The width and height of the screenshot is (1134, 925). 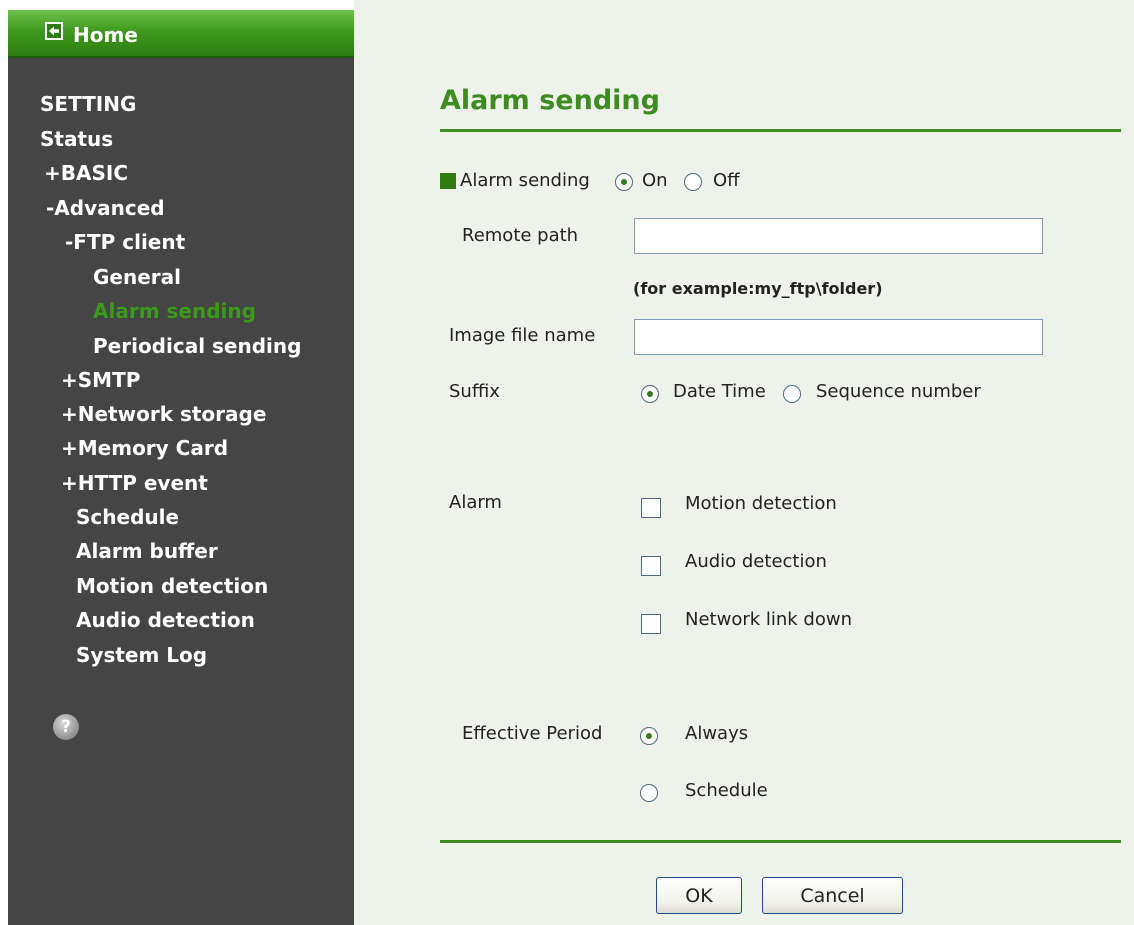 I want to click on motion-detection-label: Motion detection, so click(x=761, y=504).